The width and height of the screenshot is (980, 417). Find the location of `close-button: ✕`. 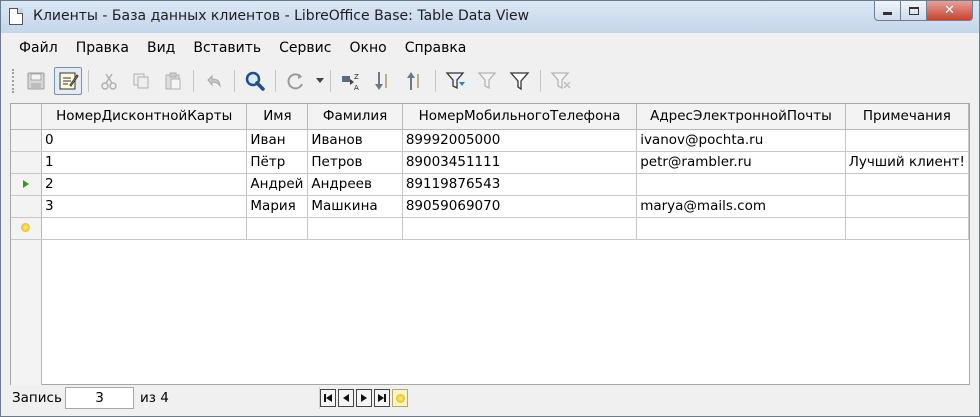

close-button: ✕ is located at coordinates (950, 11).